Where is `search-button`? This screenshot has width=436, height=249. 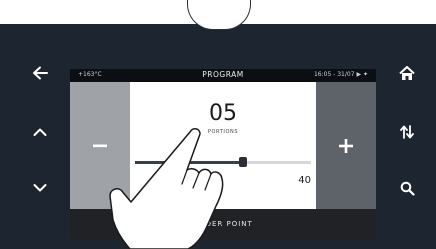 search-button is located at coordinates (407, 188).